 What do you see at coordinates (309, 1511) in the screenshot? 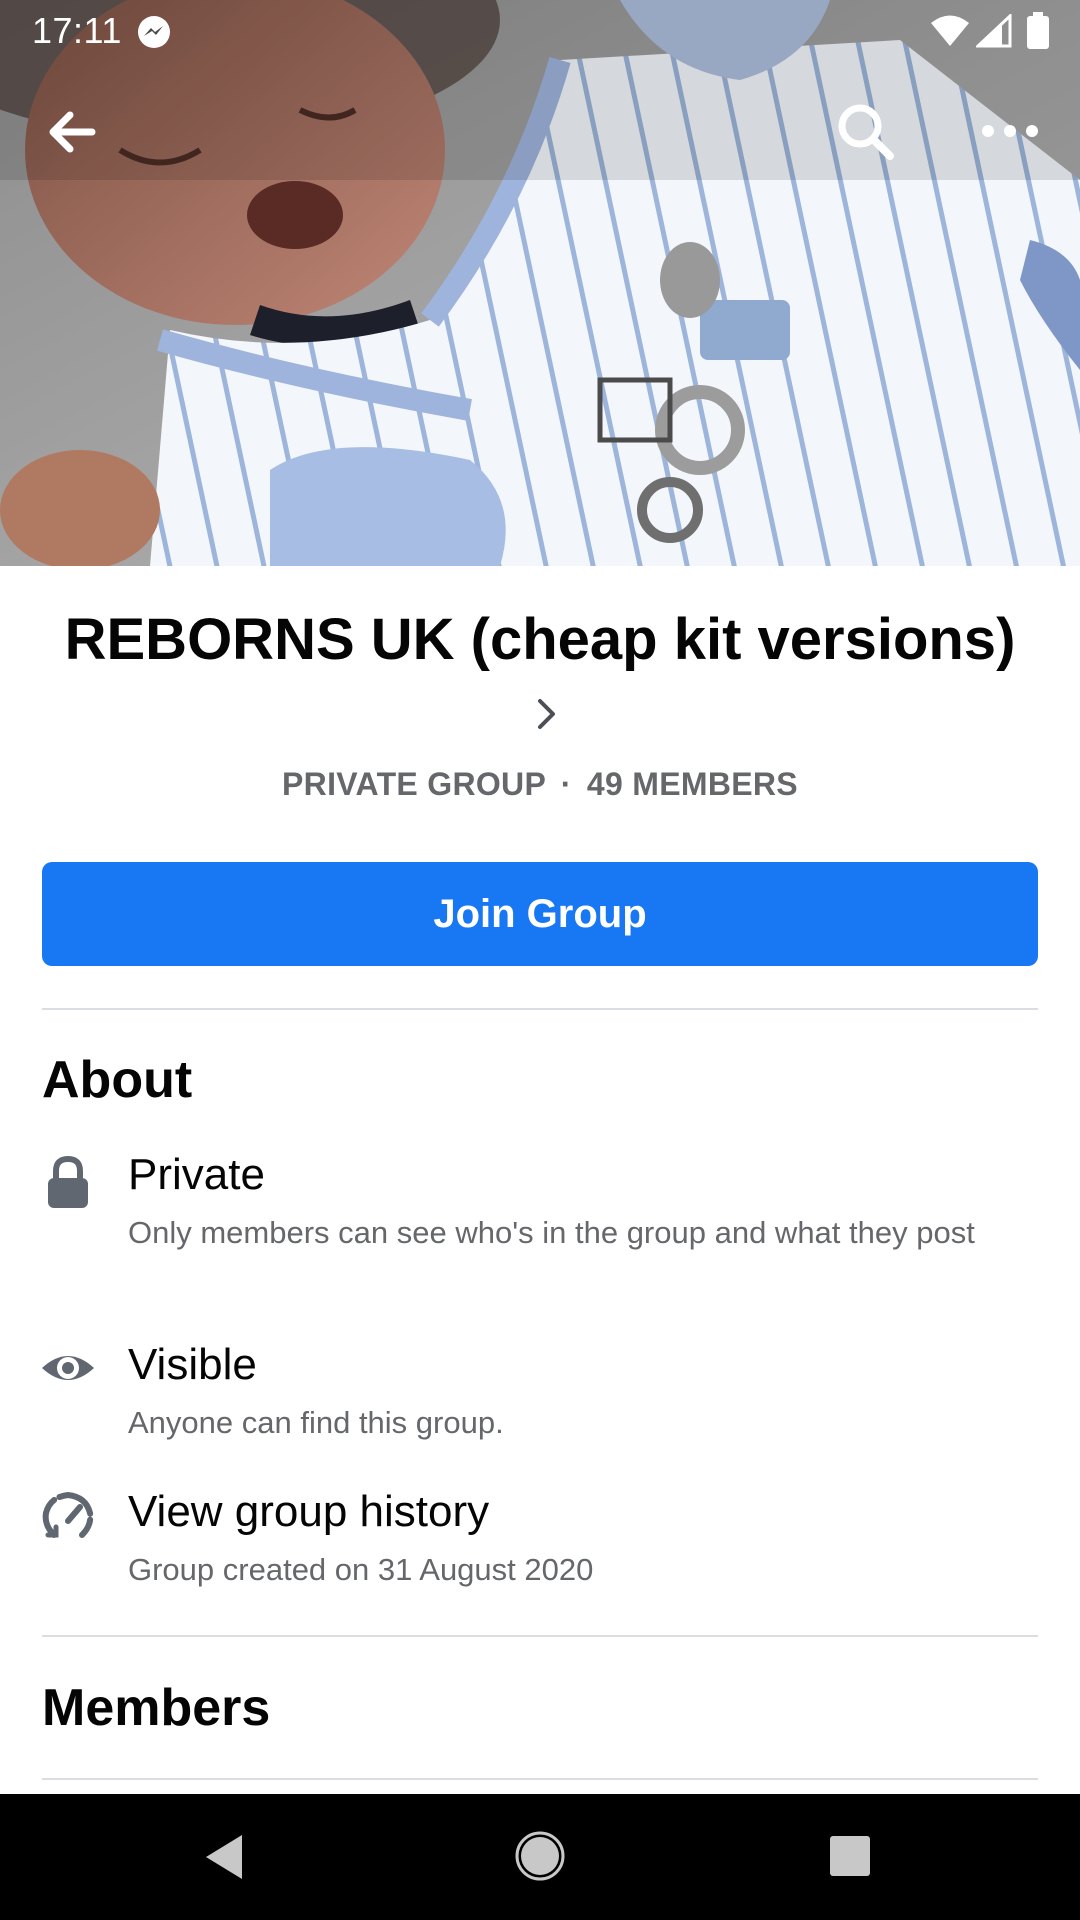
I see `about-item-title: View group history` at bounding box center [309, 1511].